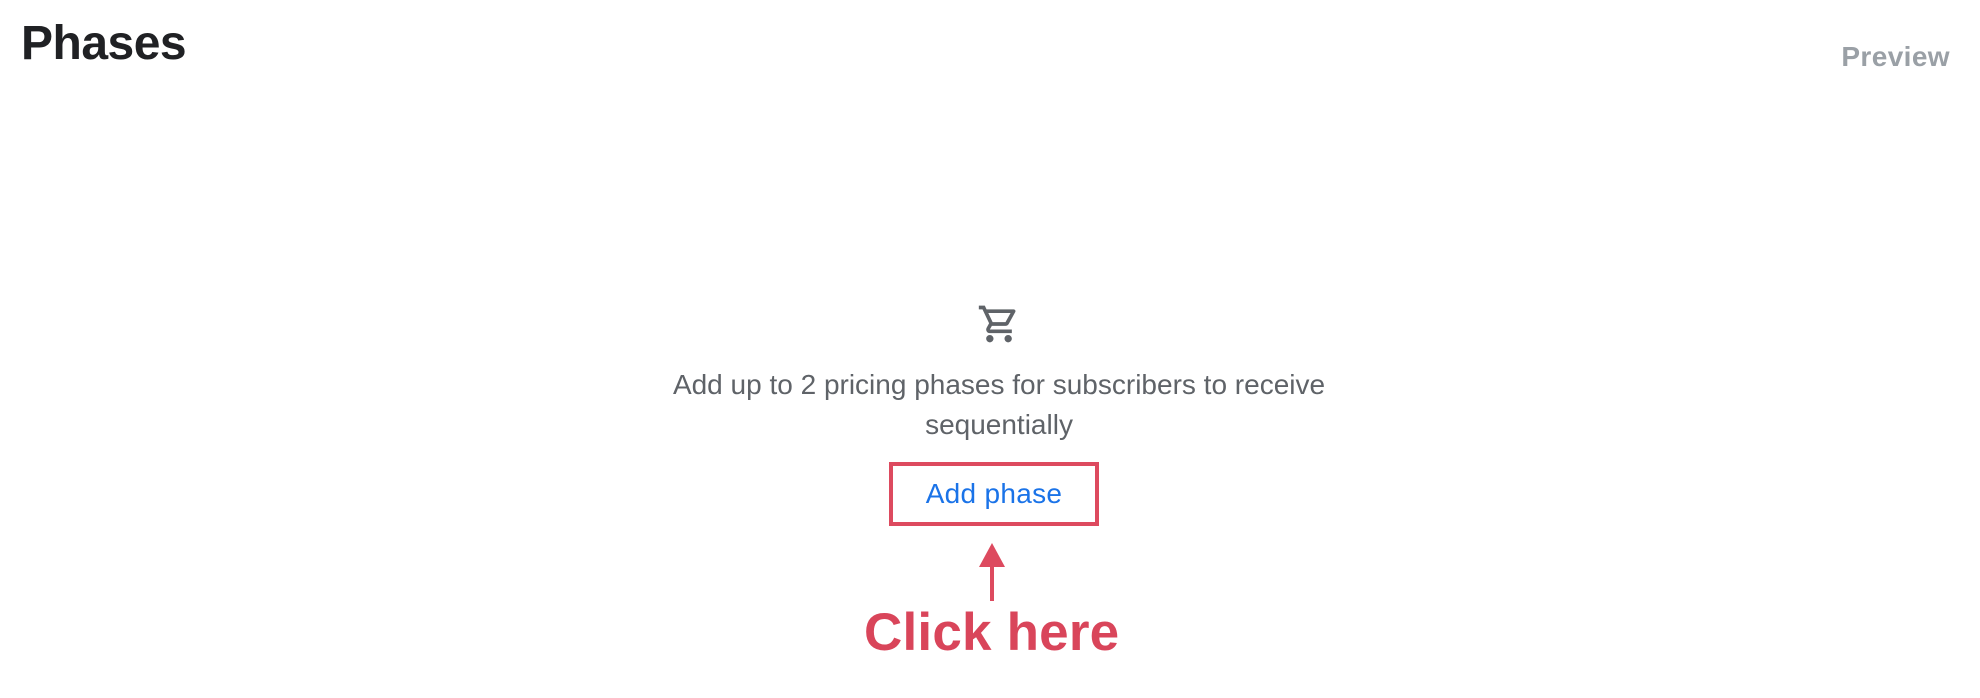 This screenshot has height=698, width=1980. What do you see at coordinates (1895, 57) in the screenshot?
I see `preview-link: Preview` at bounding box center [1895, 57].